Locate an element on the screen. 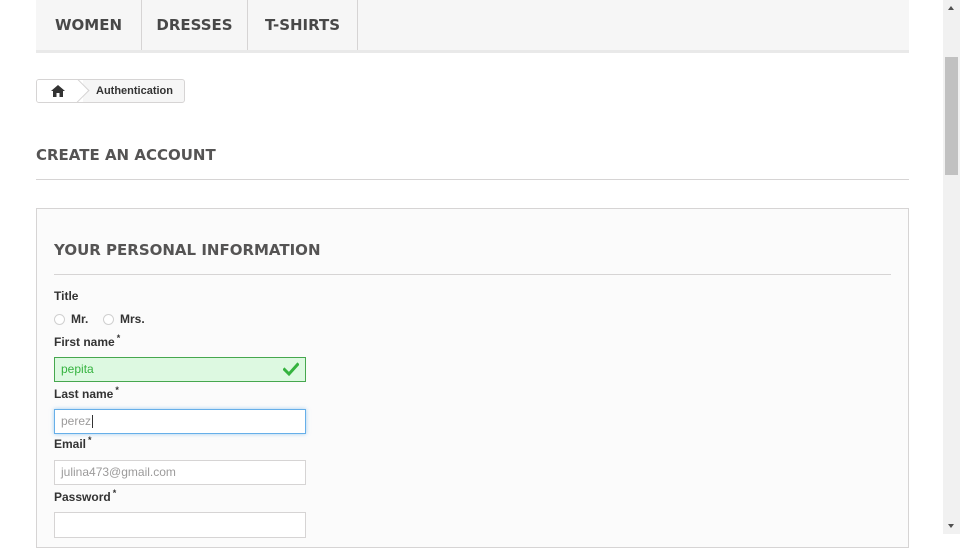 This screenshot has width=960, height=548. scroll-down-arrow-icon is located at coordinates (951, 525).